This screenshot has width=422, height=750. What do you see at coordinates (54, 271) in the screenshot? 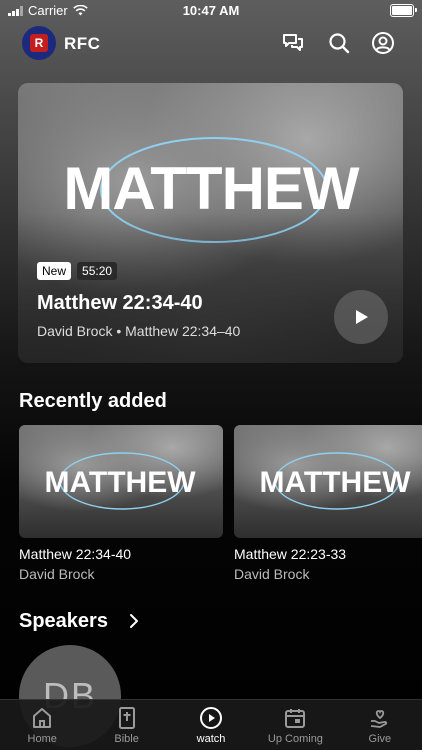
I see `new-badge: New` at bounding box center [54, 271].